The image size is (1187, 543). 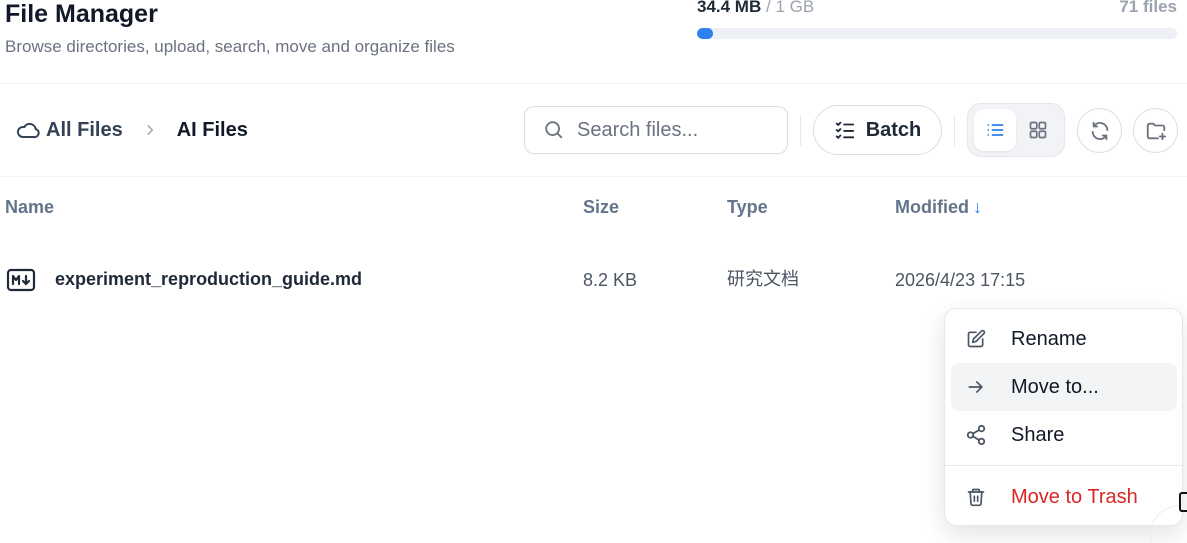 What do you see at coordinates (601, 207) in the screenshot?
I see `column-header-size: Size` at bounding box center [601, 207].